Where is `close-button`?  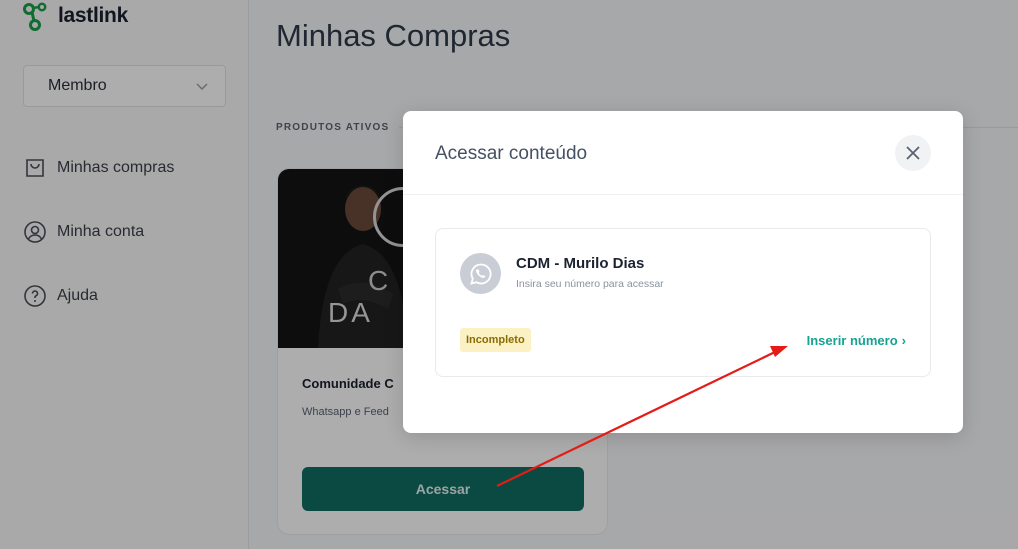
close-button is located at coordinates (913, 153).